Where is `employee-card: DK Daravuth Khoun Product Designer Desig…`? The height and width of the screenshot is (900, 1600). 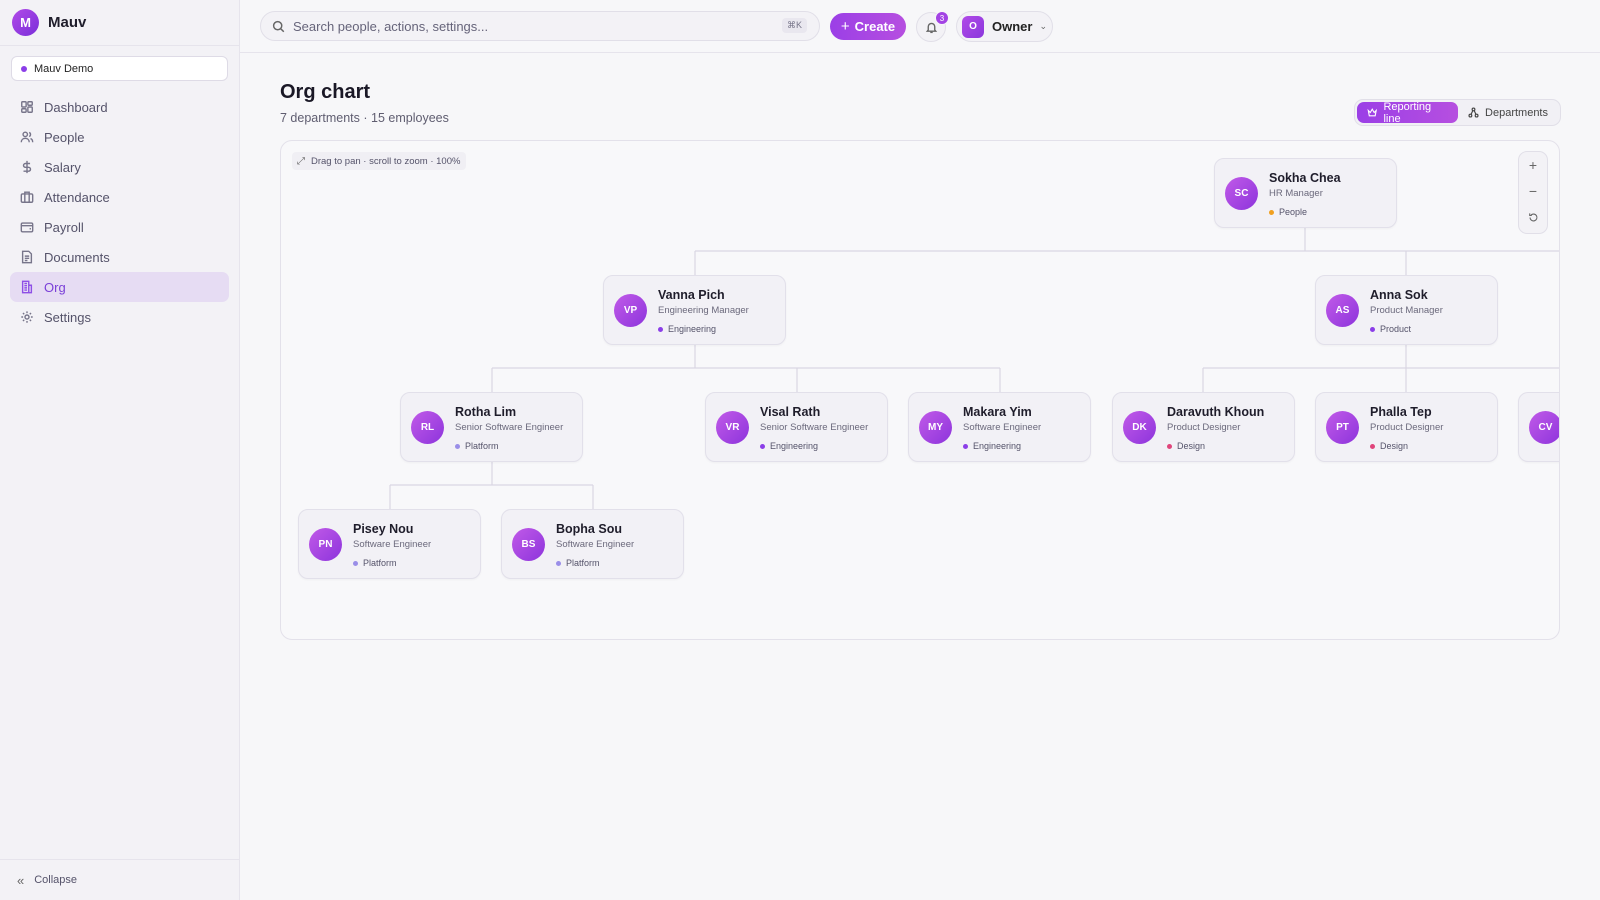 employee-card: DK Daravuth Khoun Product Designer Desig… is located at coordinates (1203, 427).